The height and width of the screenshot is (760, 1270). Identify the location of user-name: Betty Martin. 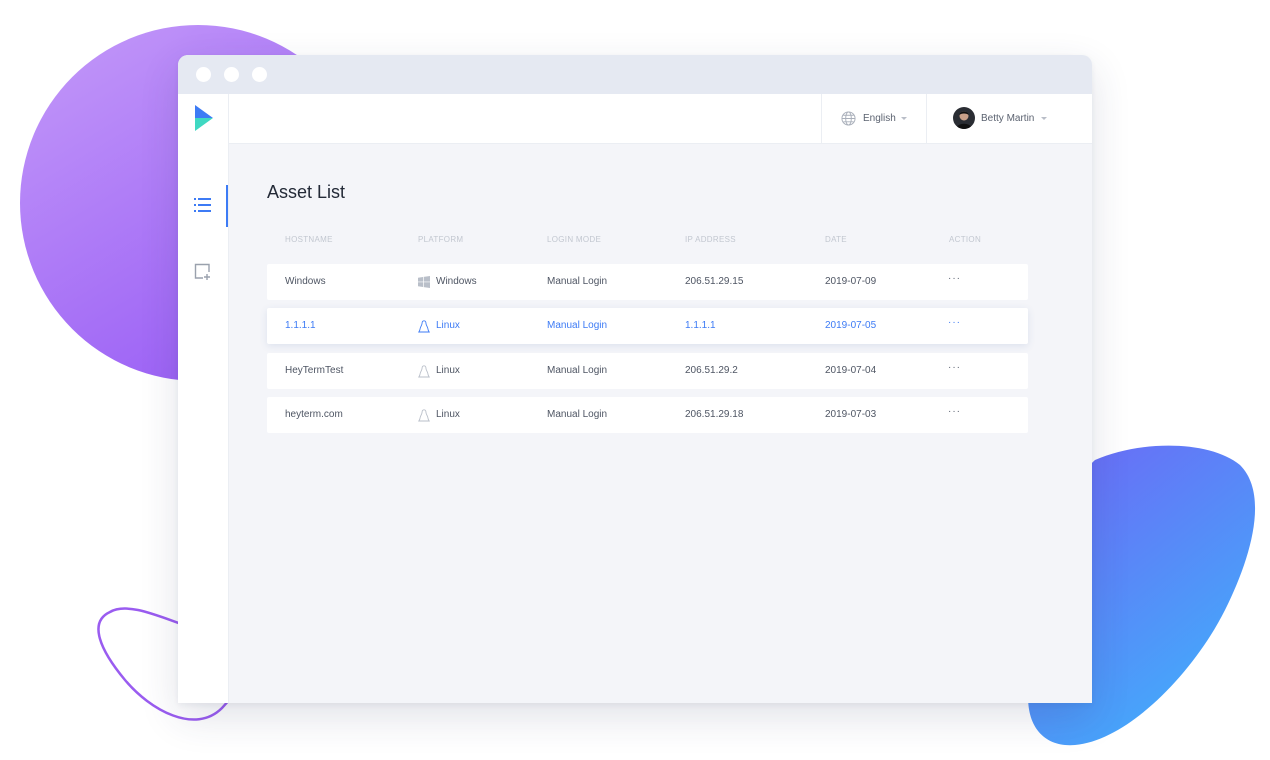
(1008, 118).